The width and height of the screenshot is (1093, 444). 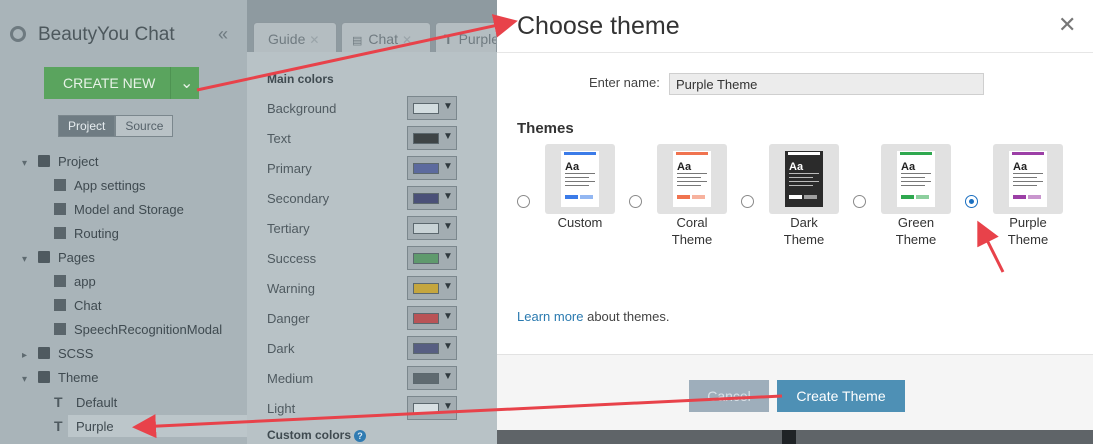 I want to click on theme-option: Aa Purple Theme, so click(x=1021, y=199).